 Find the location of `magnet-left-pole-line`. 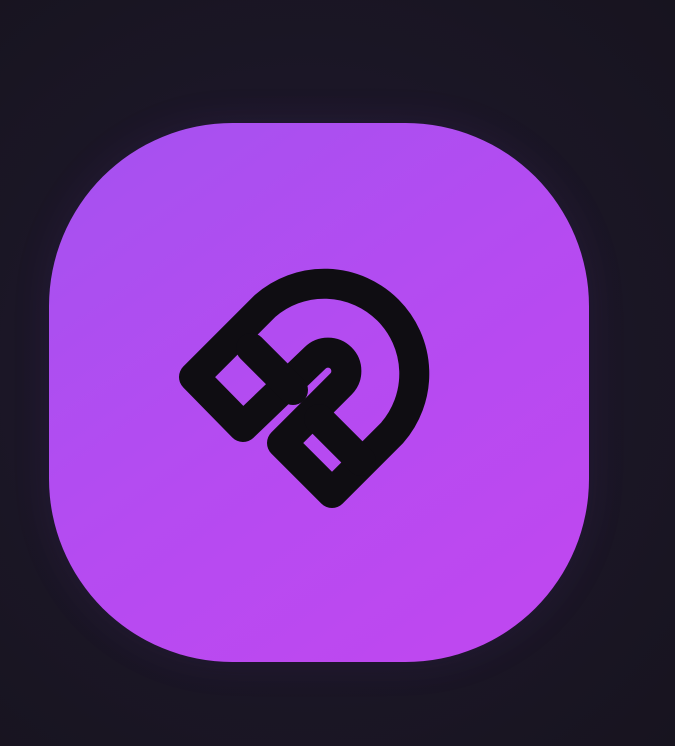

magnet-left-pole-line is located at coordinates (272, 369).